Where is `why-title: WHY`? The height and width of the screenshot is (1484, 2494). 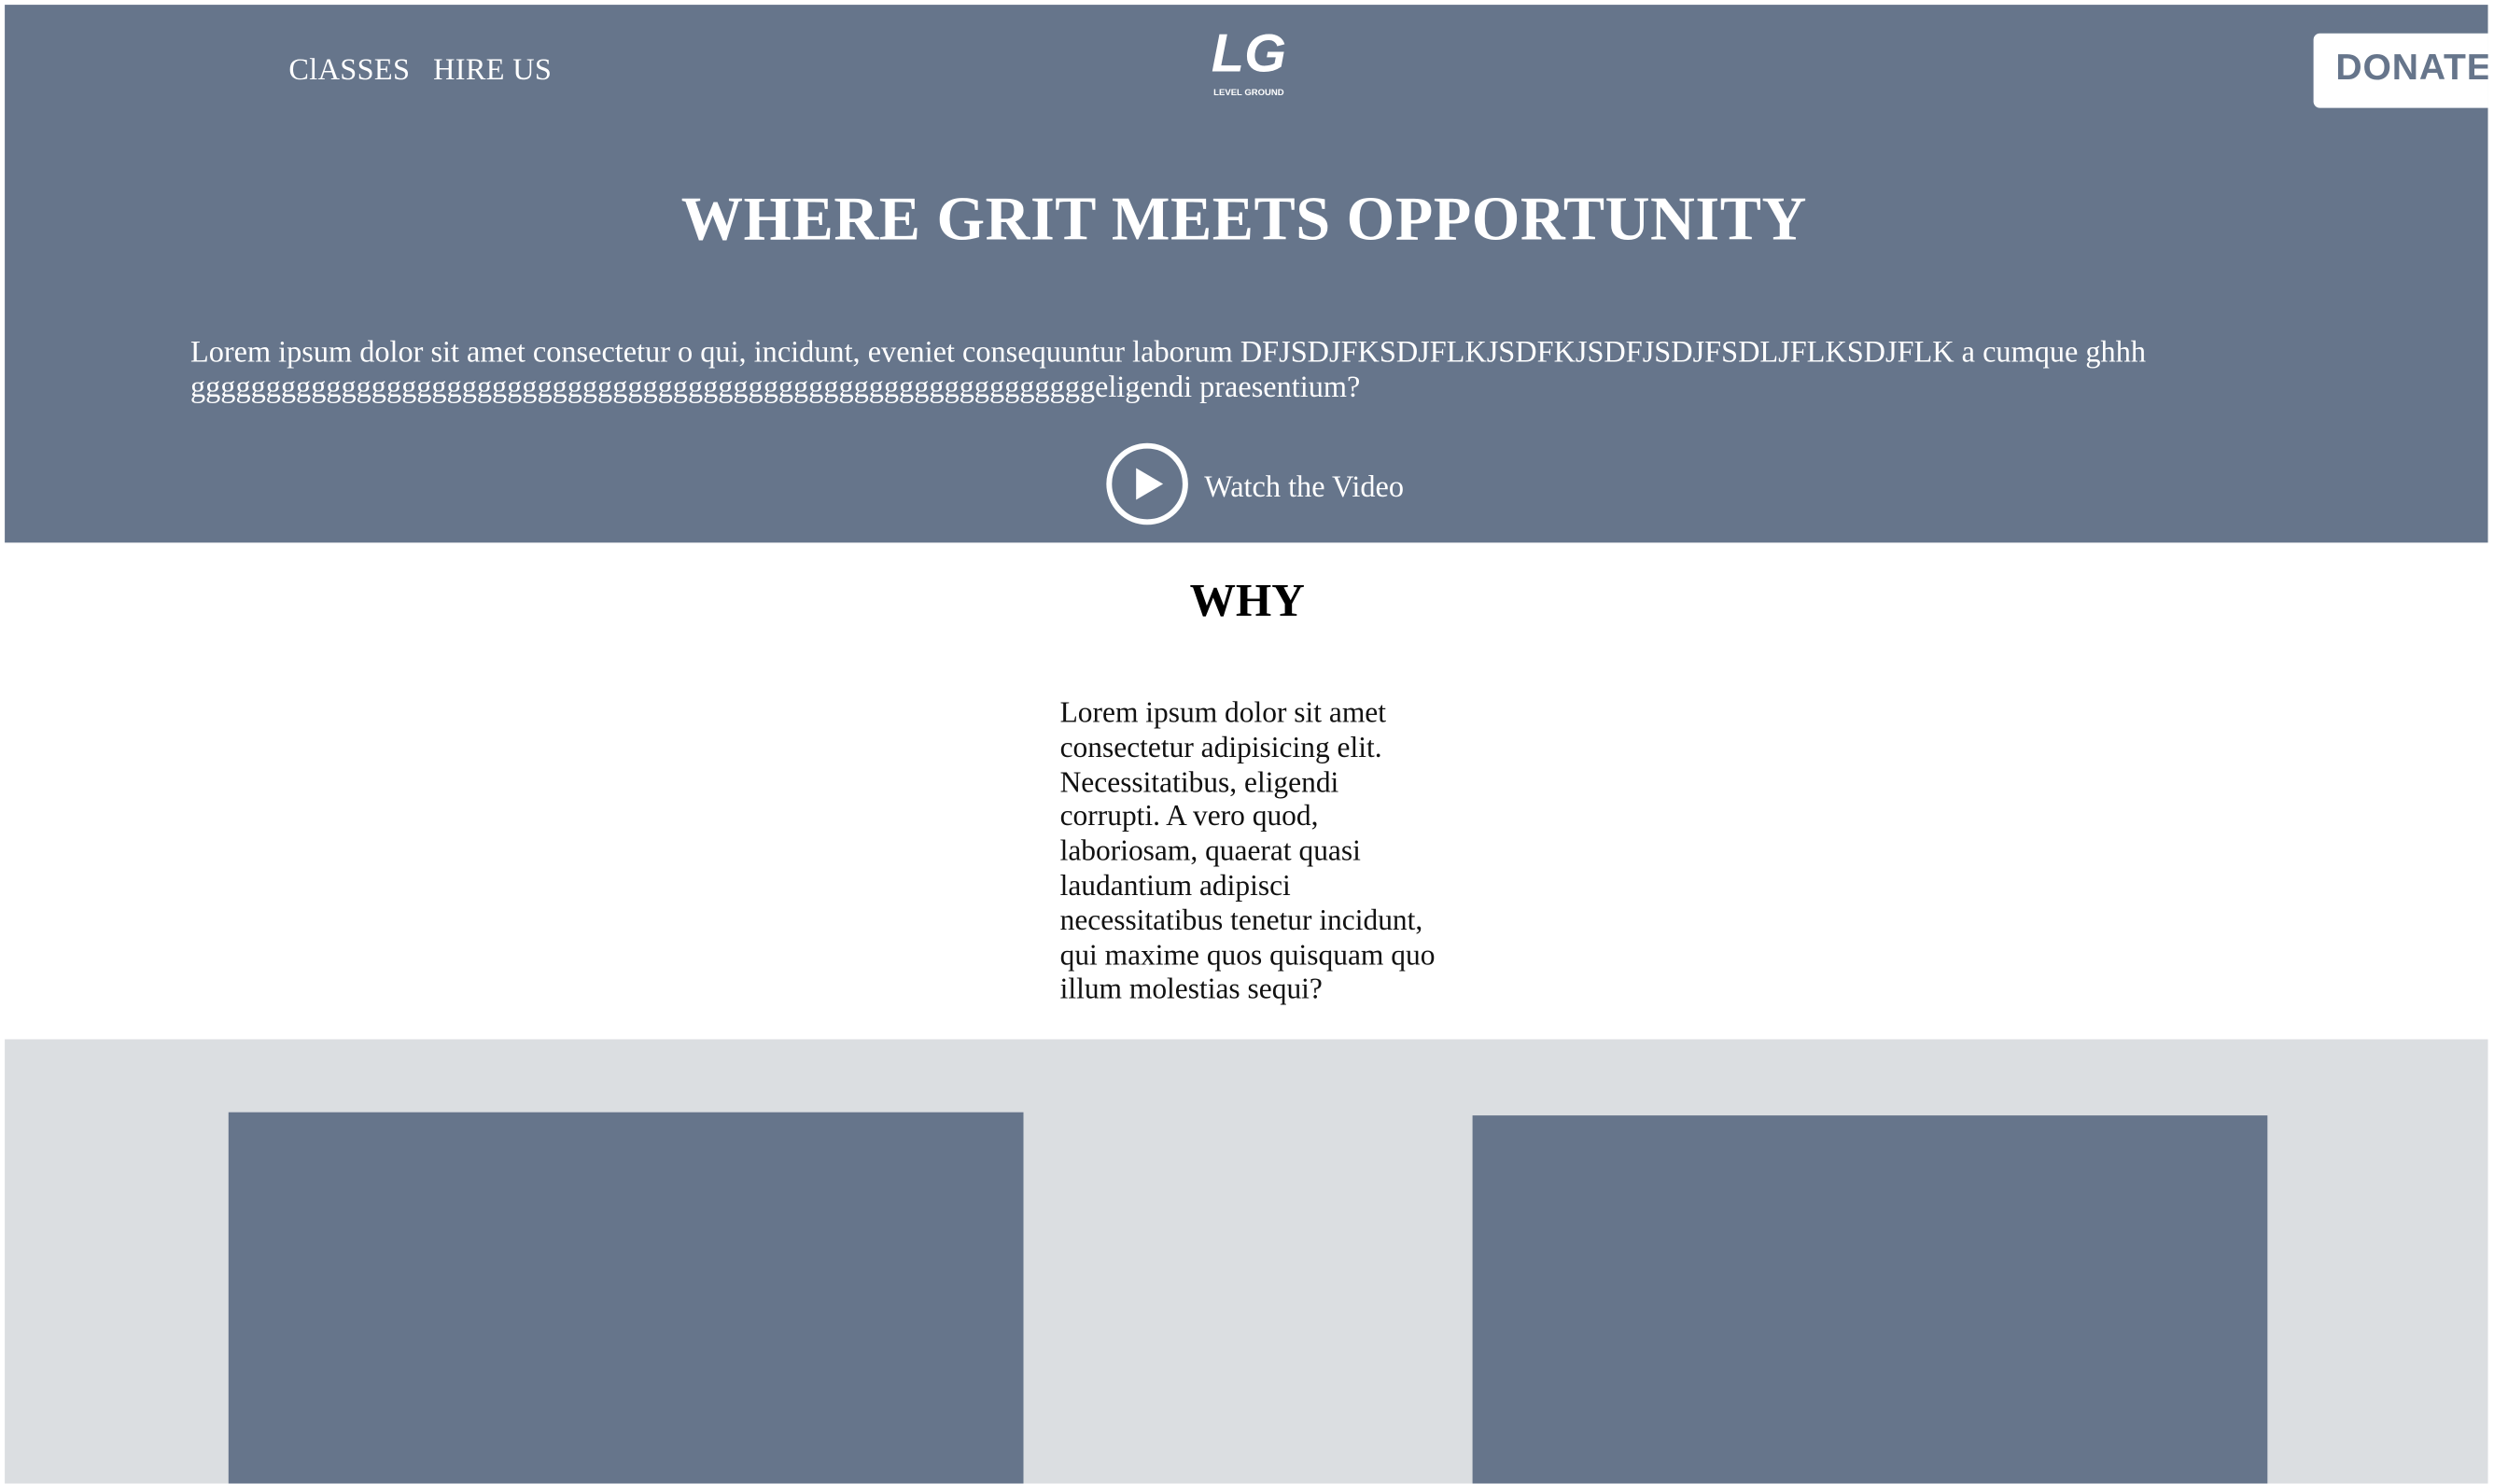
why-title: WHY is located at coordinates (1247, 601).